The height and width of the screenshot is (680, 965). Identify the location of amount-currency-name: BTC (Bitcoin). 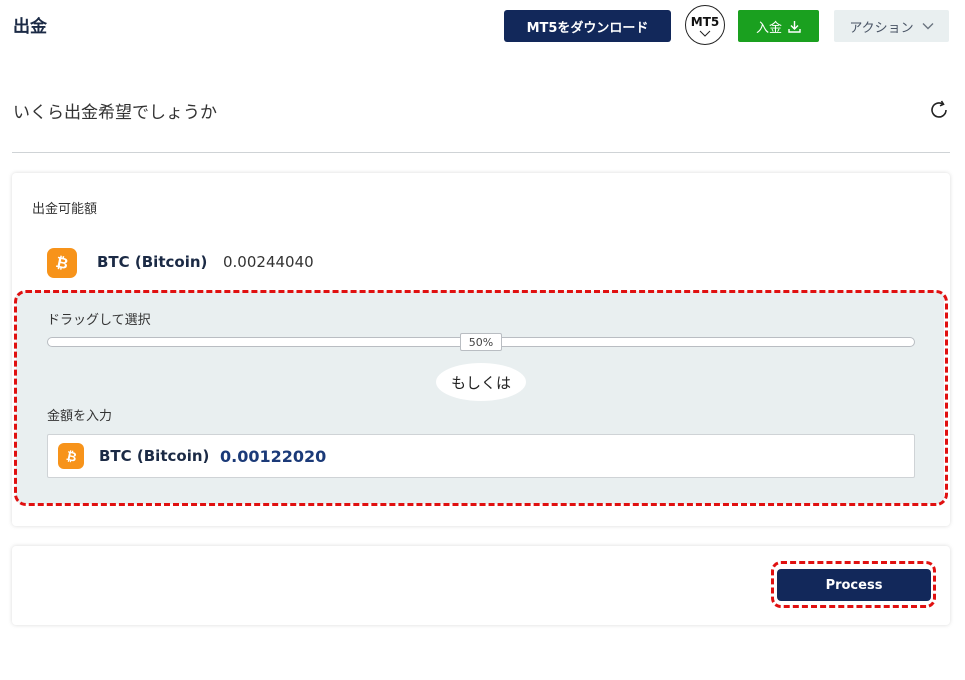
(154, 456).